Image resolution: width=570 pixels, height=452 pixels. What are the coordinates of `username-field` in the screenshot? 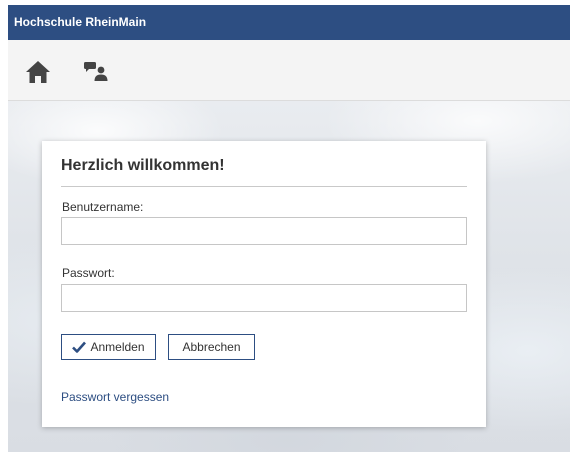 It's located at (264, 231).